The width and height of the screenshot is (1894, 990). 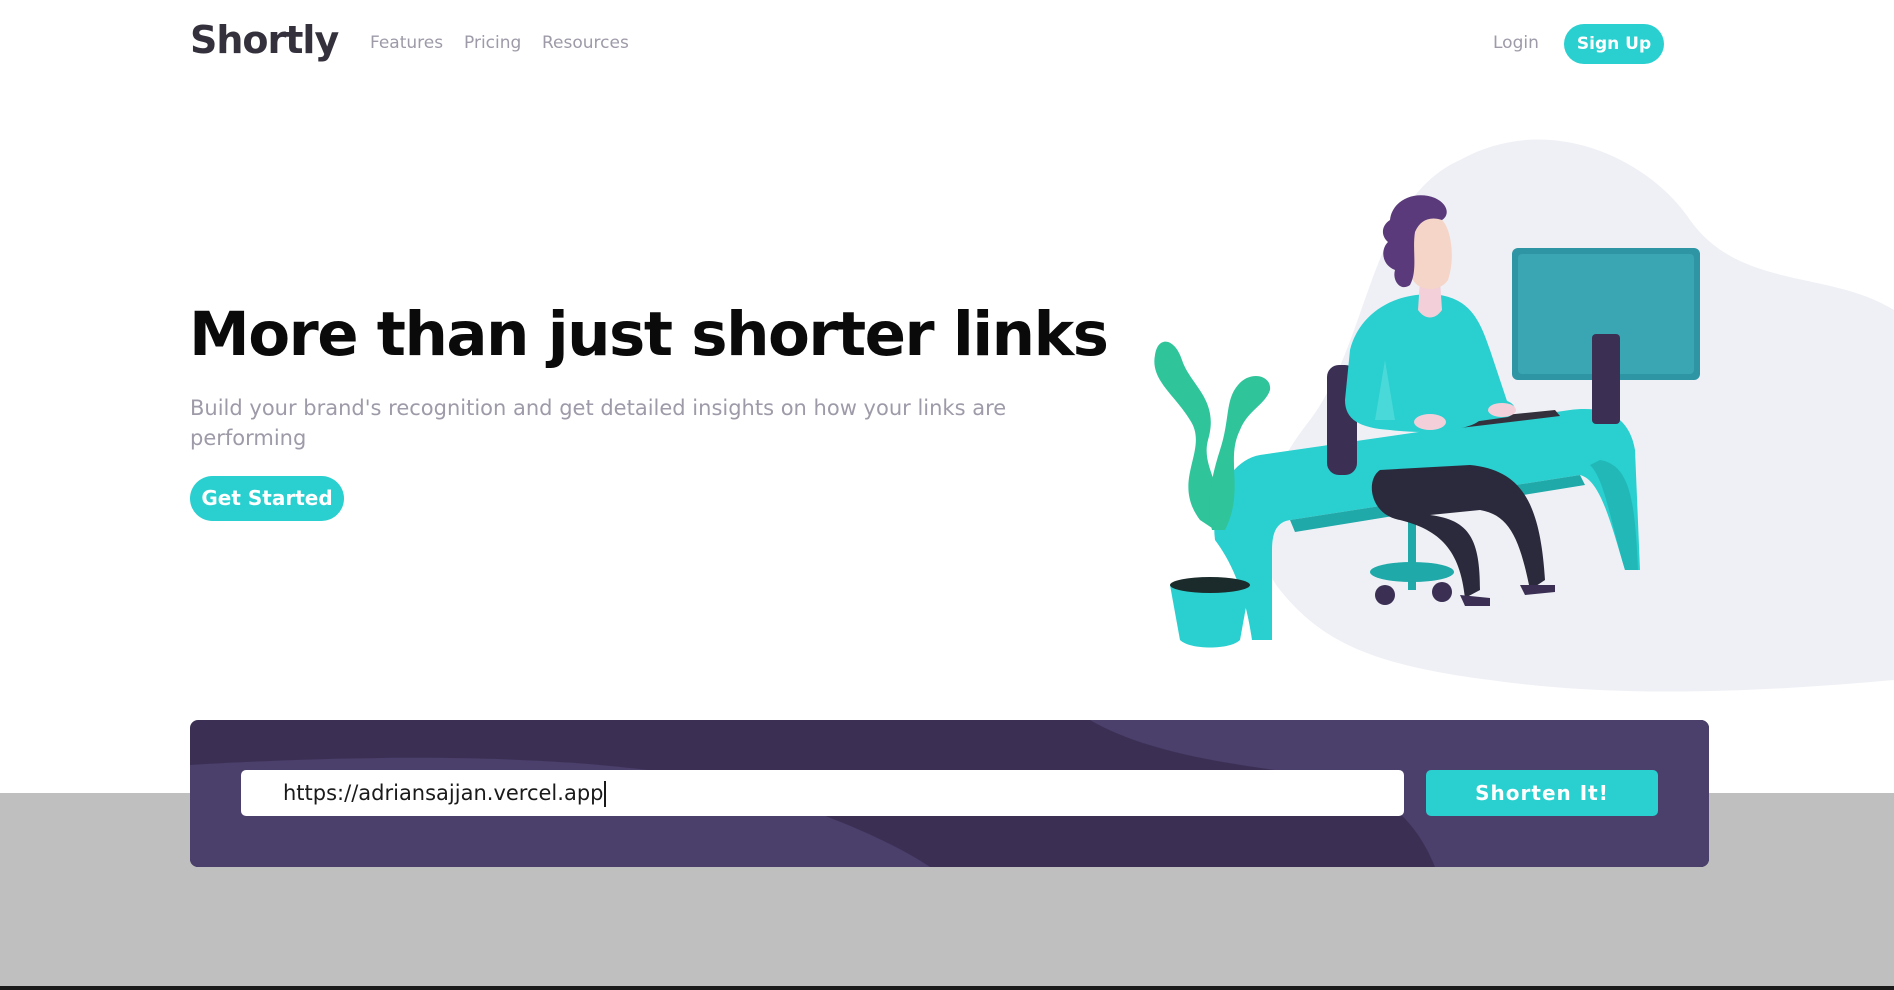 What do you see at coordinates (406, 43) in the screenshot?
I see `nav-link-features: Features` at bounding box center [406, 43].